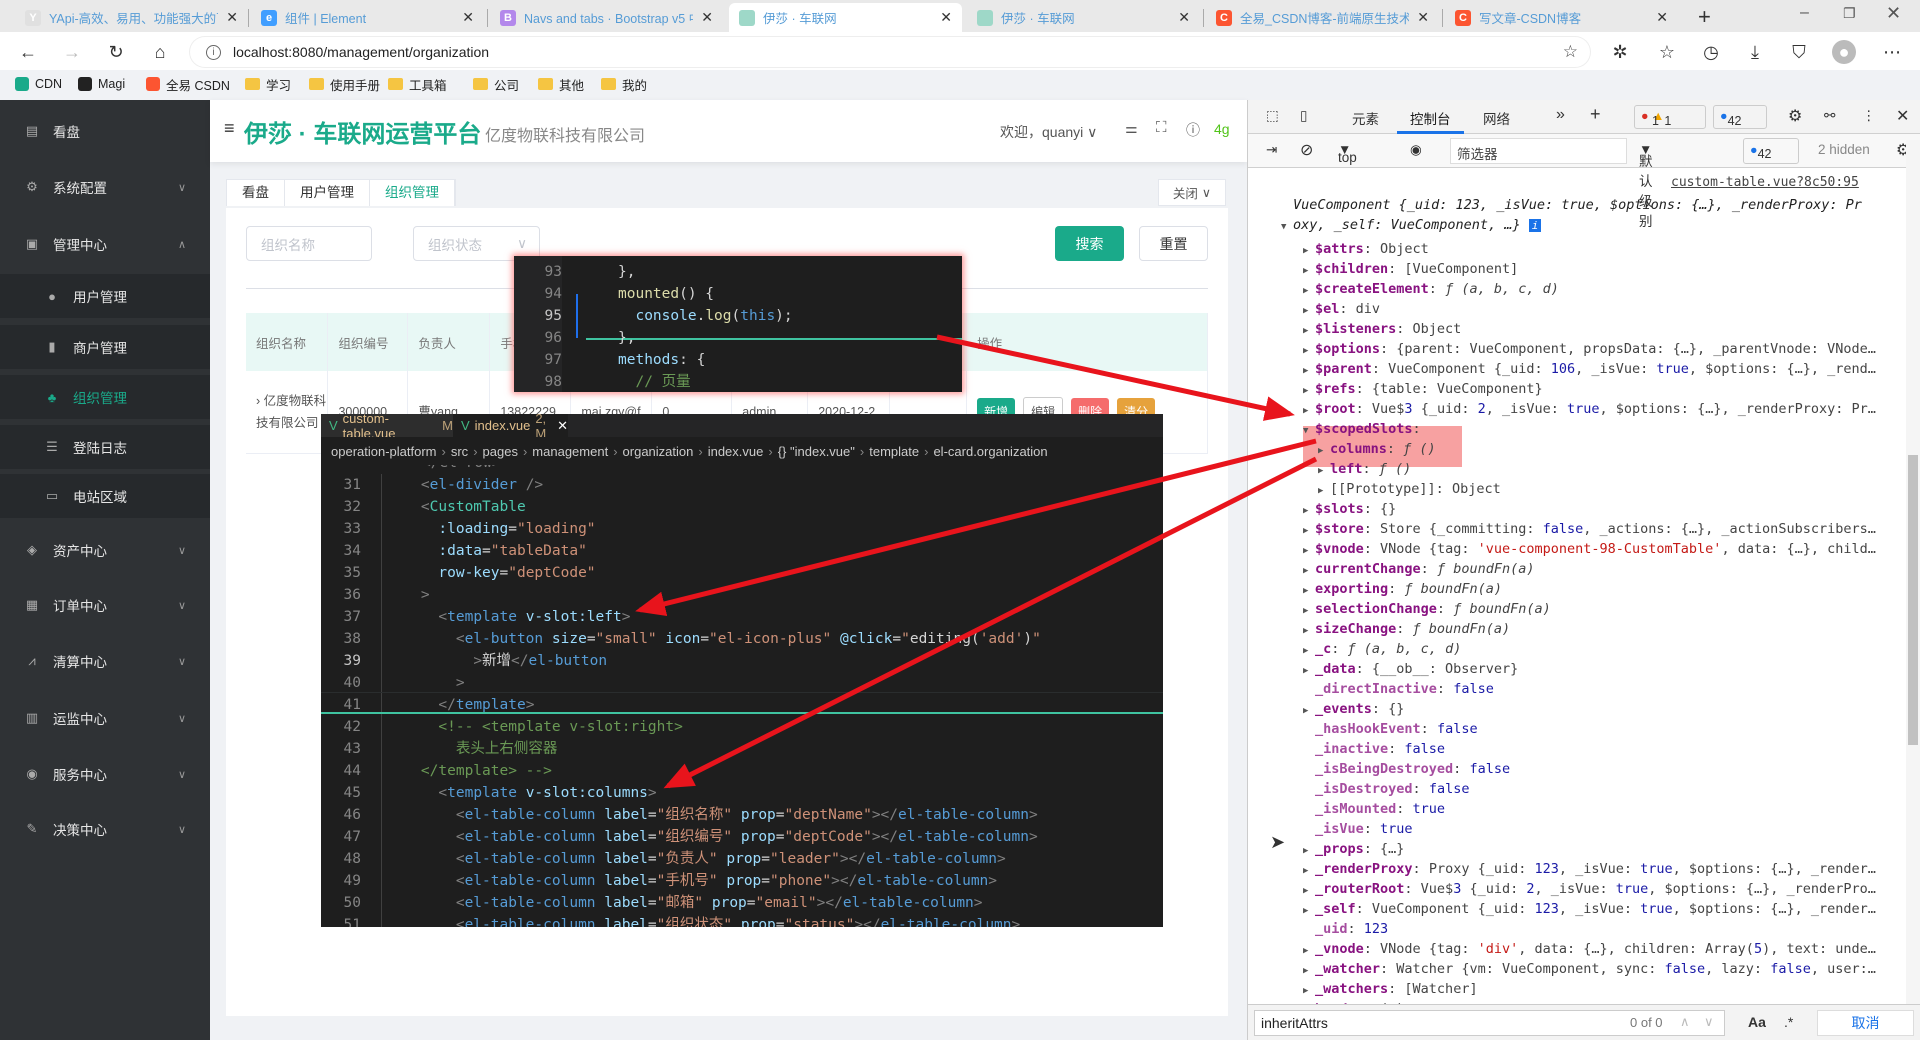 The width and height of the screenshot is (1920, 1040). Describe the element at coordinates (976, 527) in the screenshot. I see `arrow-left-slot` at that location.